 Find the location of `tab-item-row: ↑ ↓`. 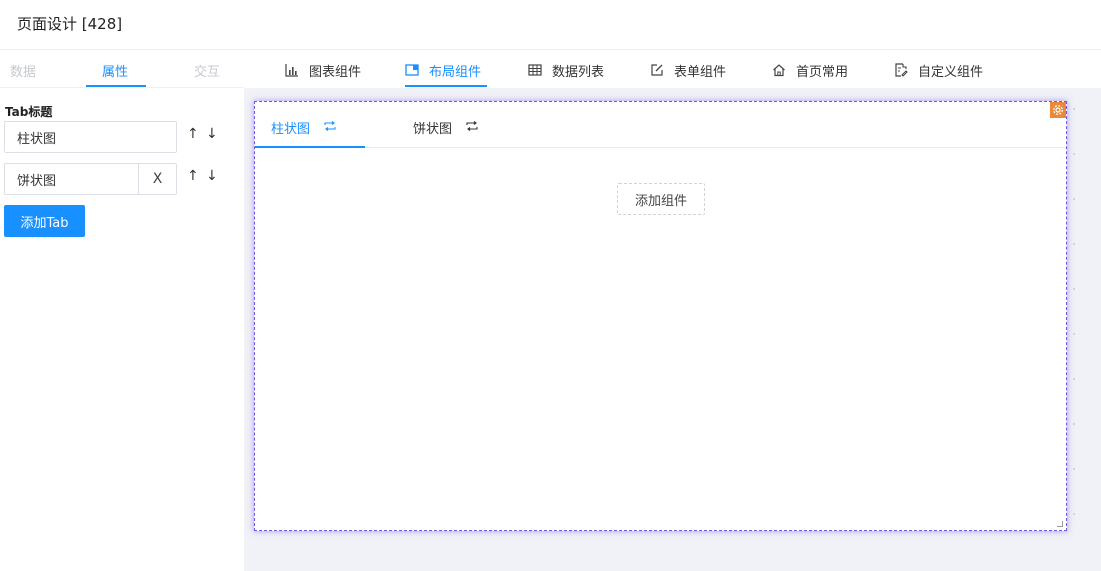

tab-item-row: ↑ ↓ is located at coordinates (114, 137).